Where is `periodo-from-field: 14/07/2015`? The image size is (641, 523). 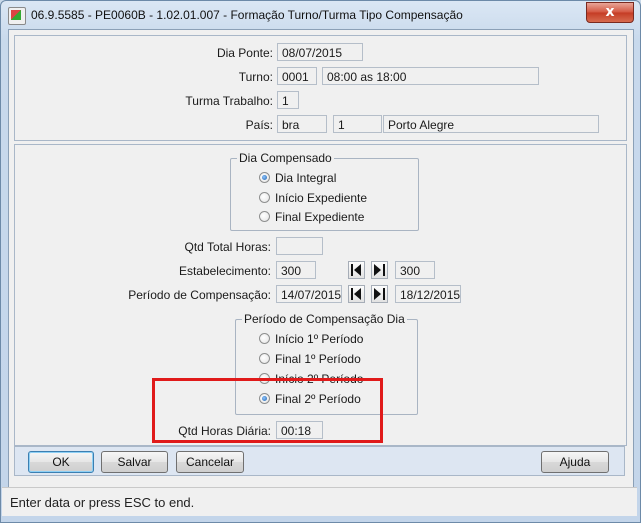 periodo-from-field: 14/07/2015 is located at coordinates (309, 294).